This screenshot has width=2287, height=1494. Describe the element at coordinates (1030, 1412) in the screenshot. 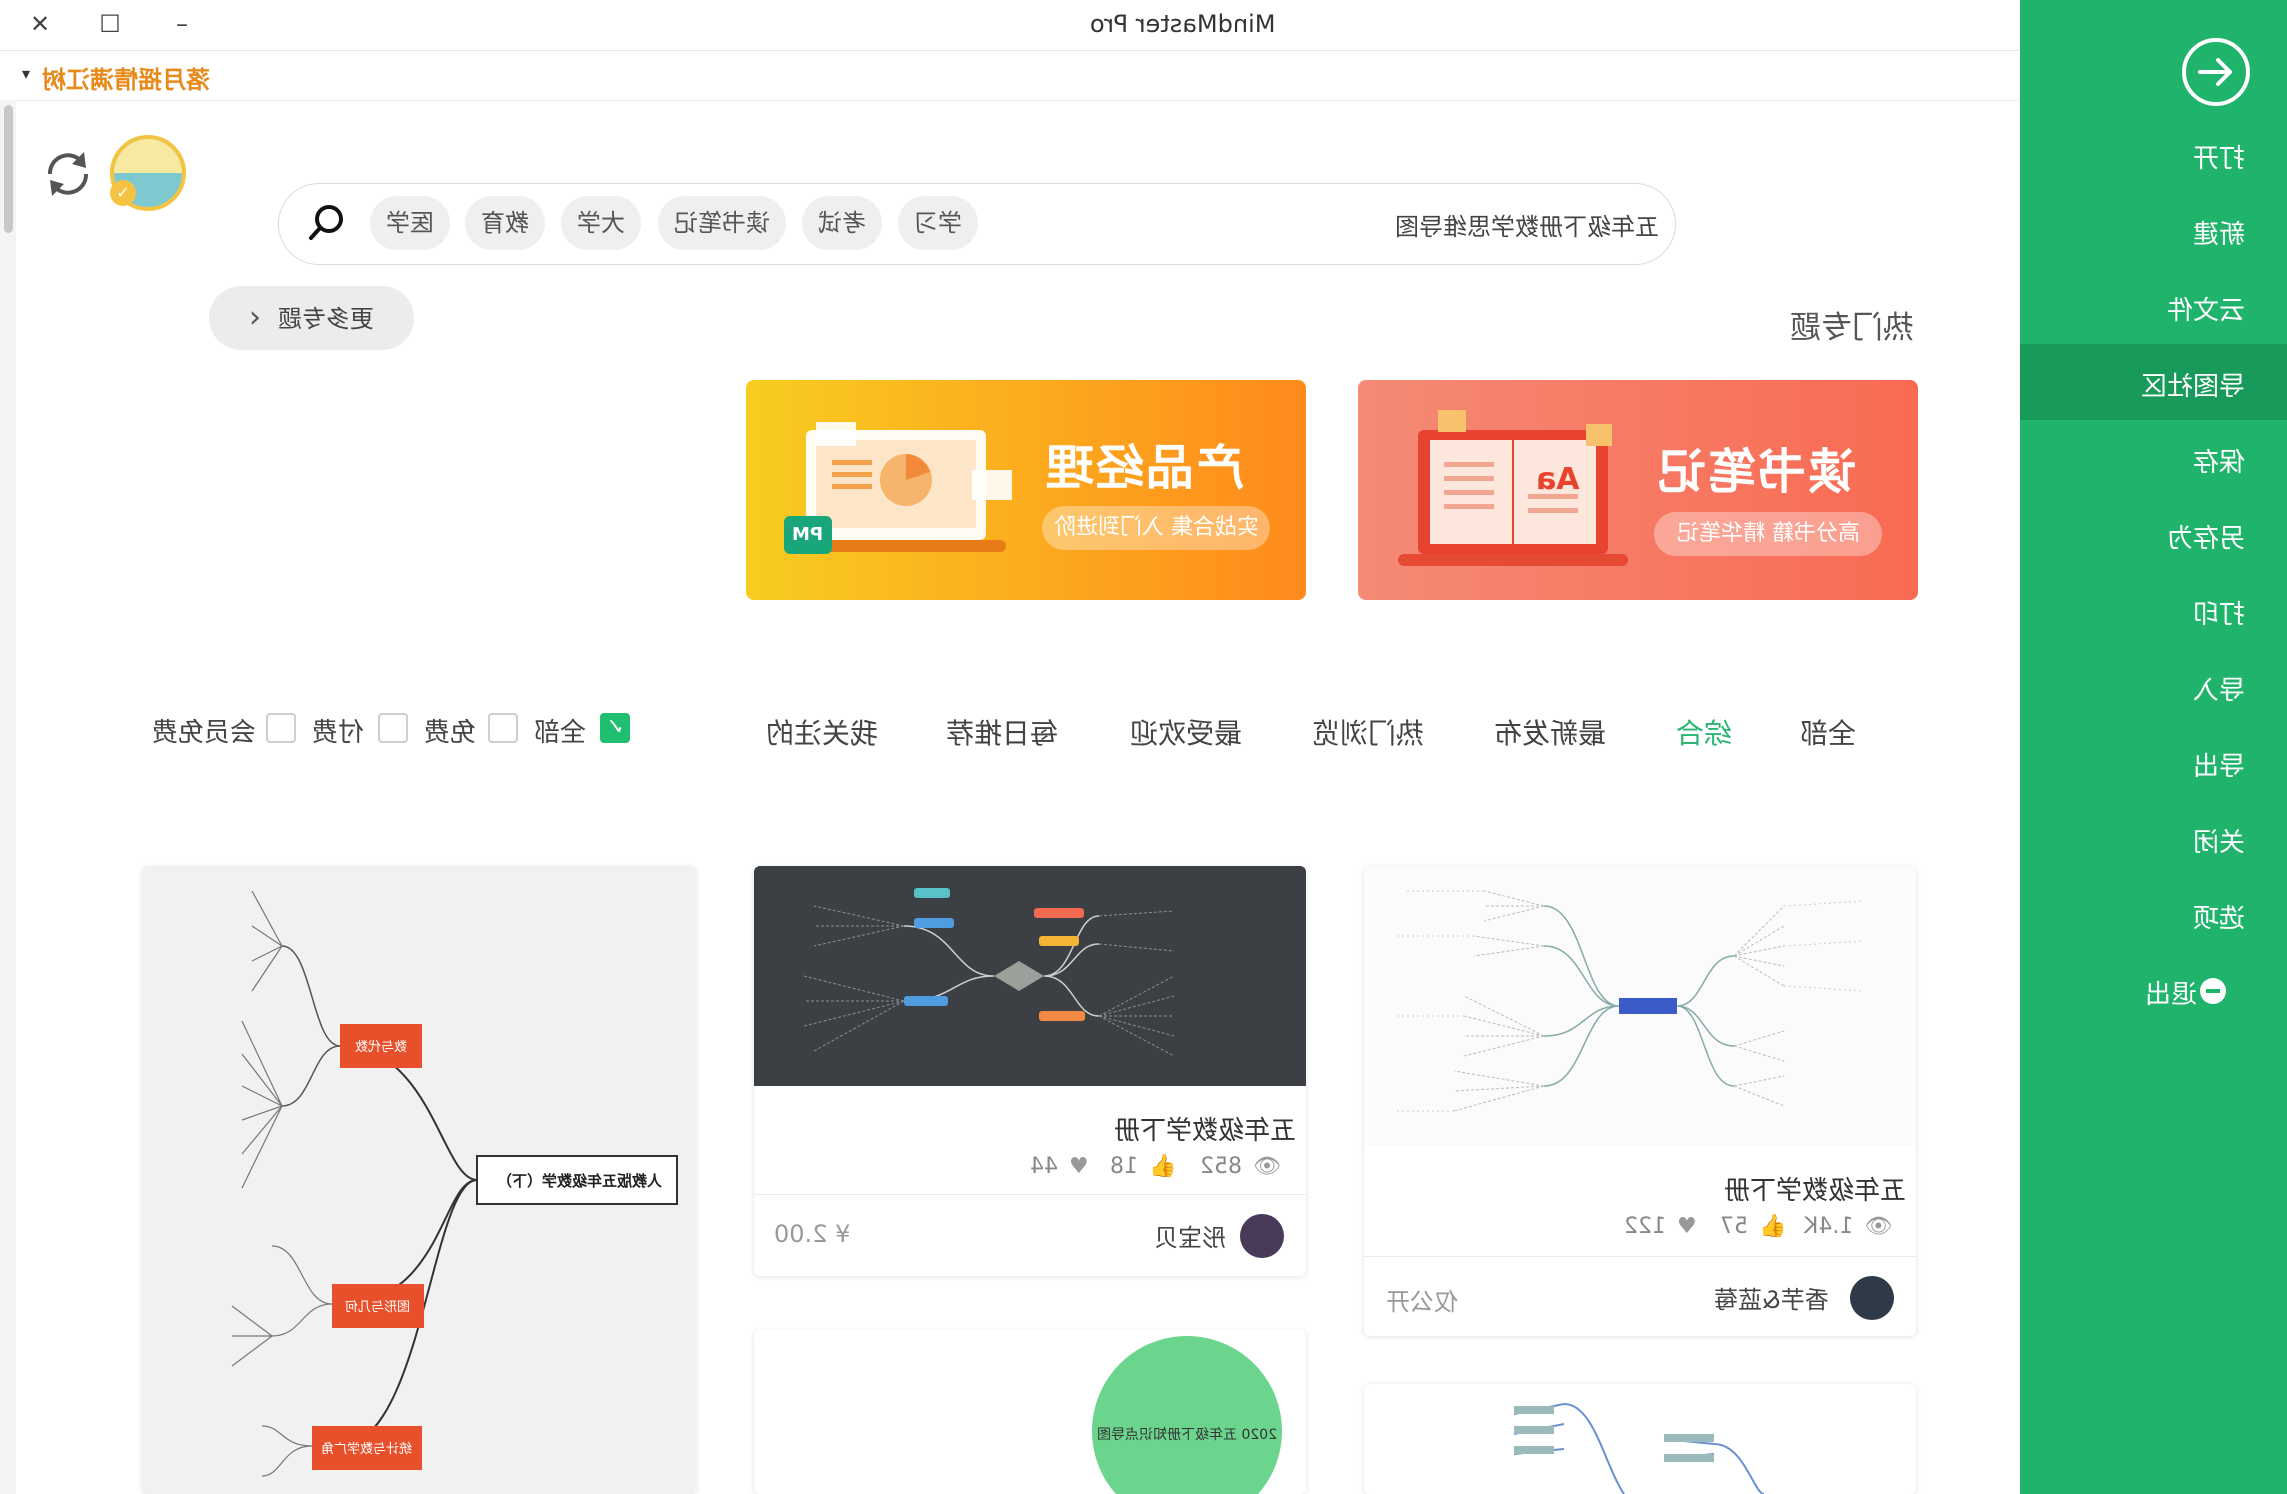

I see `mindmap-card: 2020 五年级下册知识点导图` at that location.